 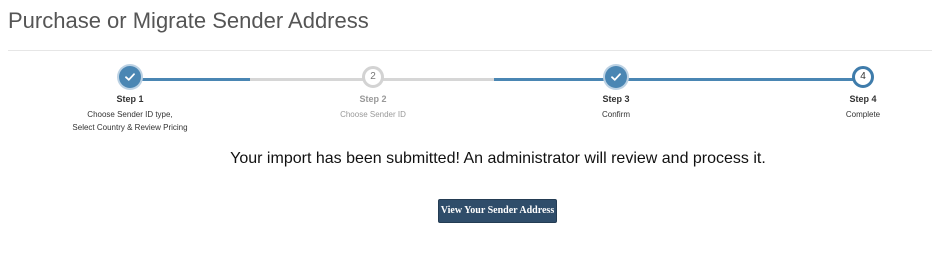 I want to click on step-1-description-line: Select Country & Review Pricing, so click(x=130, y=127).